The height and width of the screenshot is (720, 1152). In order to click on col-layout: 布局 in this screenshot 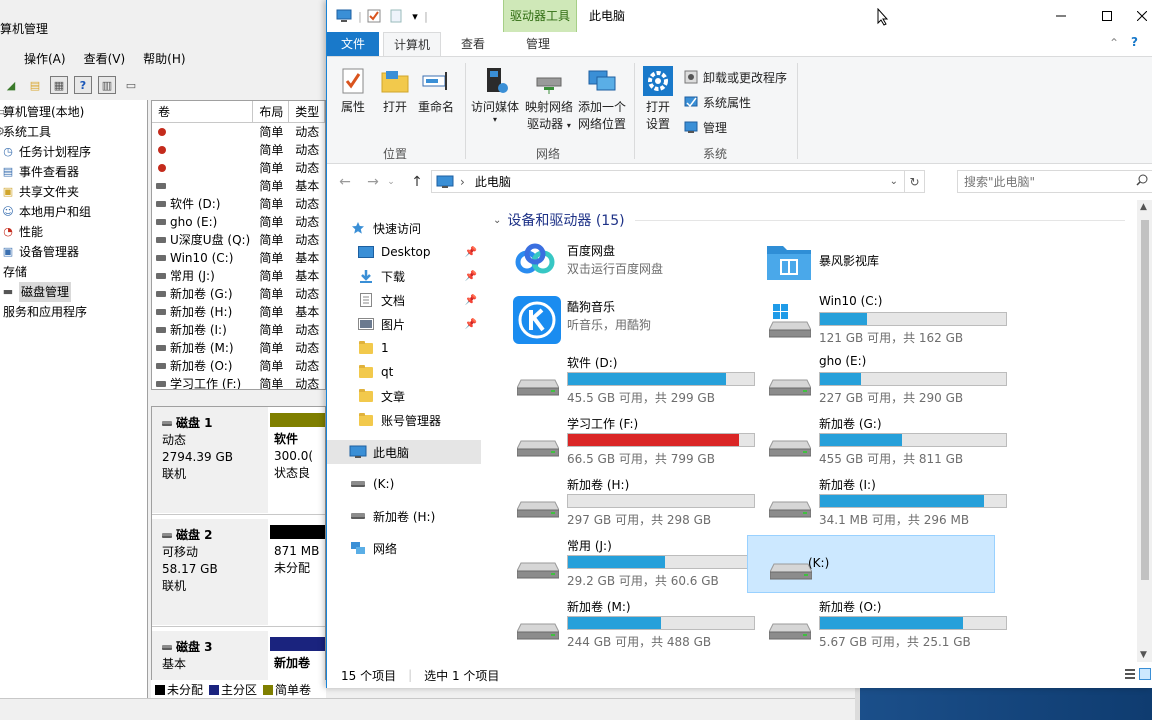, I will do `click(271, 111)`.